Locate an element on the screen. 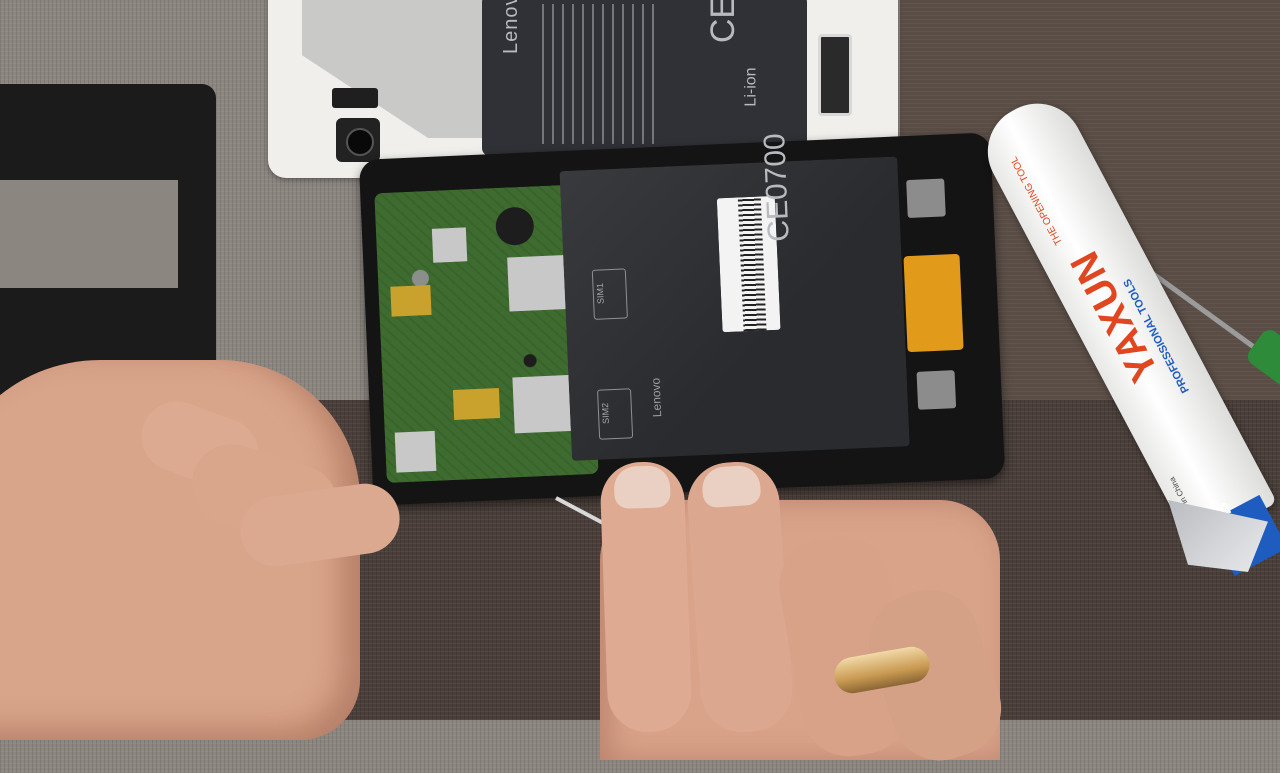 This screenshot has height=773, width=1280. removed-battery: Lenovo CE Li-ion is located at coordinates (644, 78).